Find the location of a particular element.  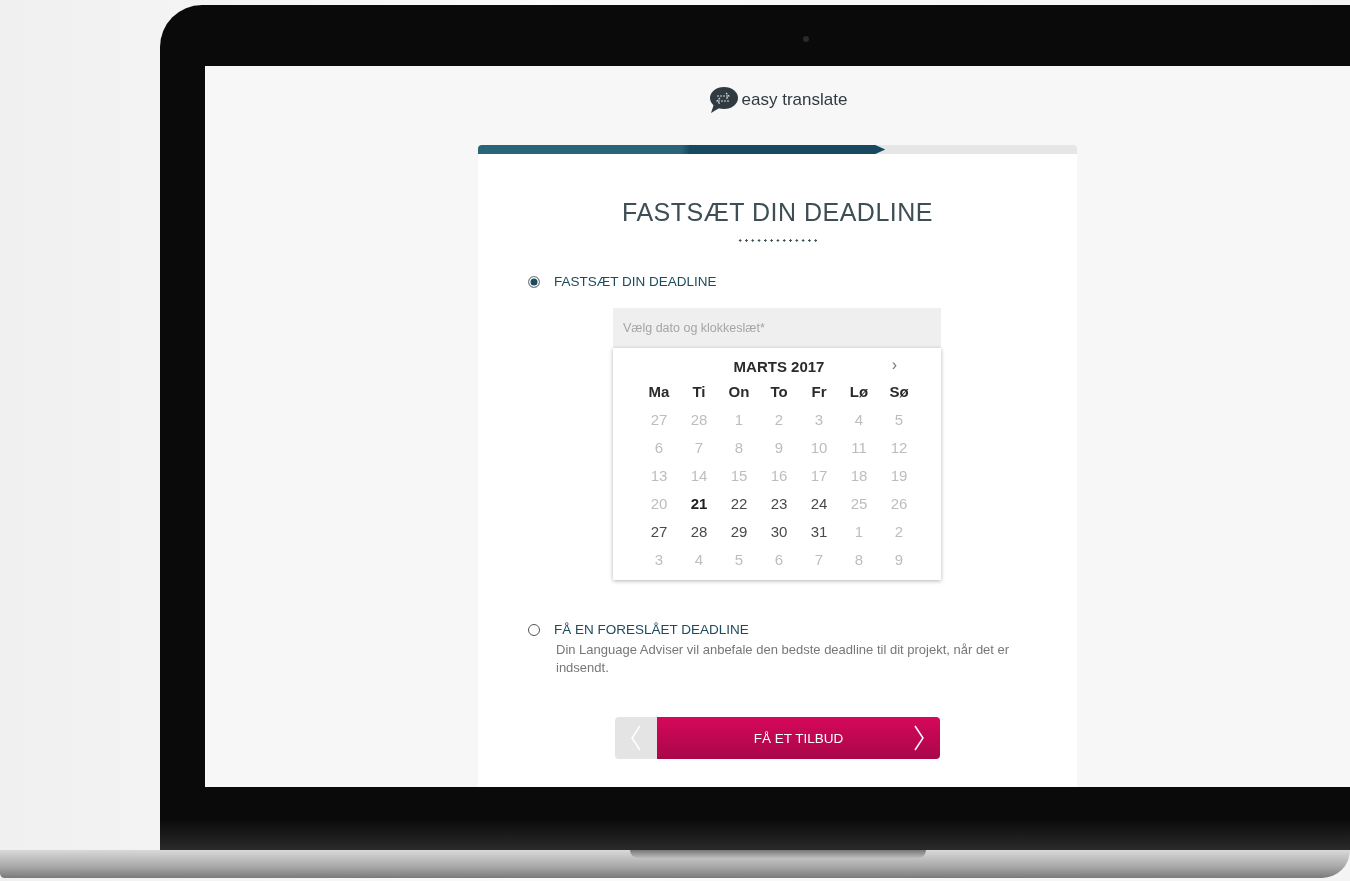

calendar-day: 30 is located at coordinates (779, 532).